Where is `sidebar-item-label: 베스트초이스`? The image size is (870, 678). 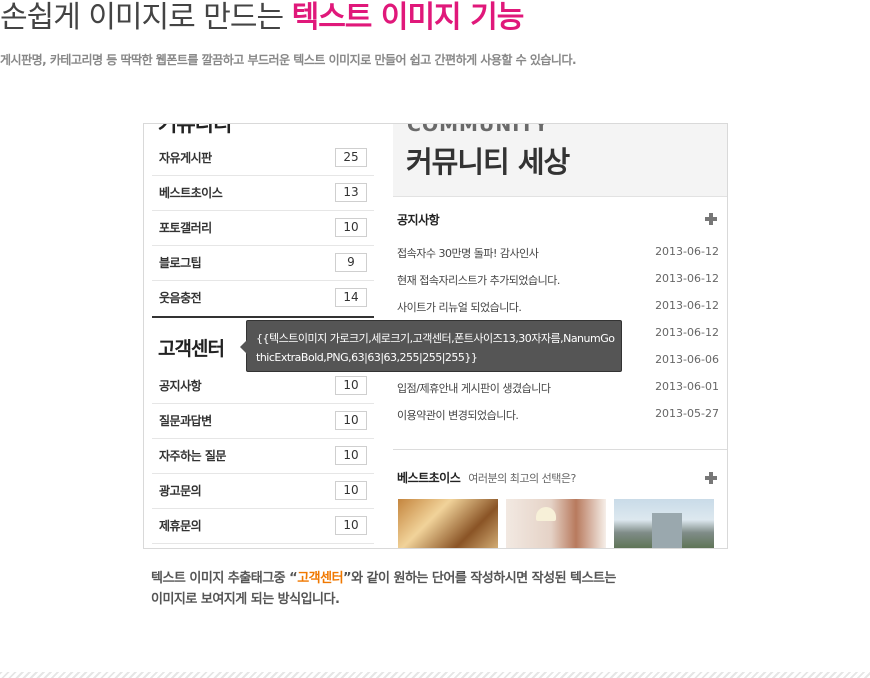
sidebar-item-label: 베스트초이스 is located at coordinates (191, 193).